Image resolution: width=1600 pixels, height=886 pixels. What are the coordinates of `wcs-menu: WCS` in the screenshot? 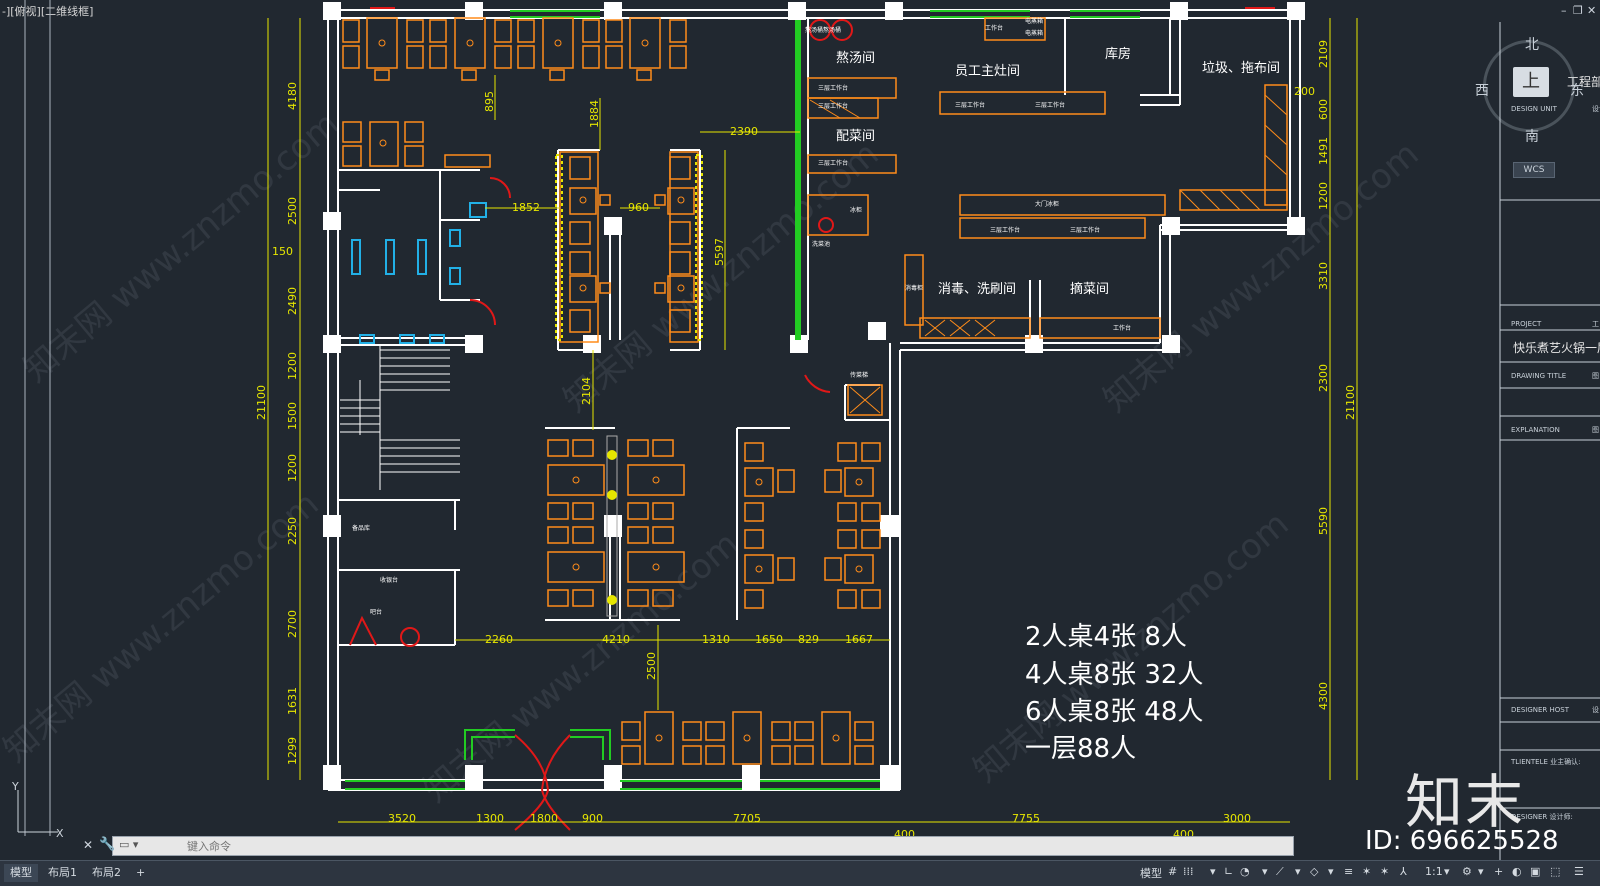 It's located at (1534, 170).